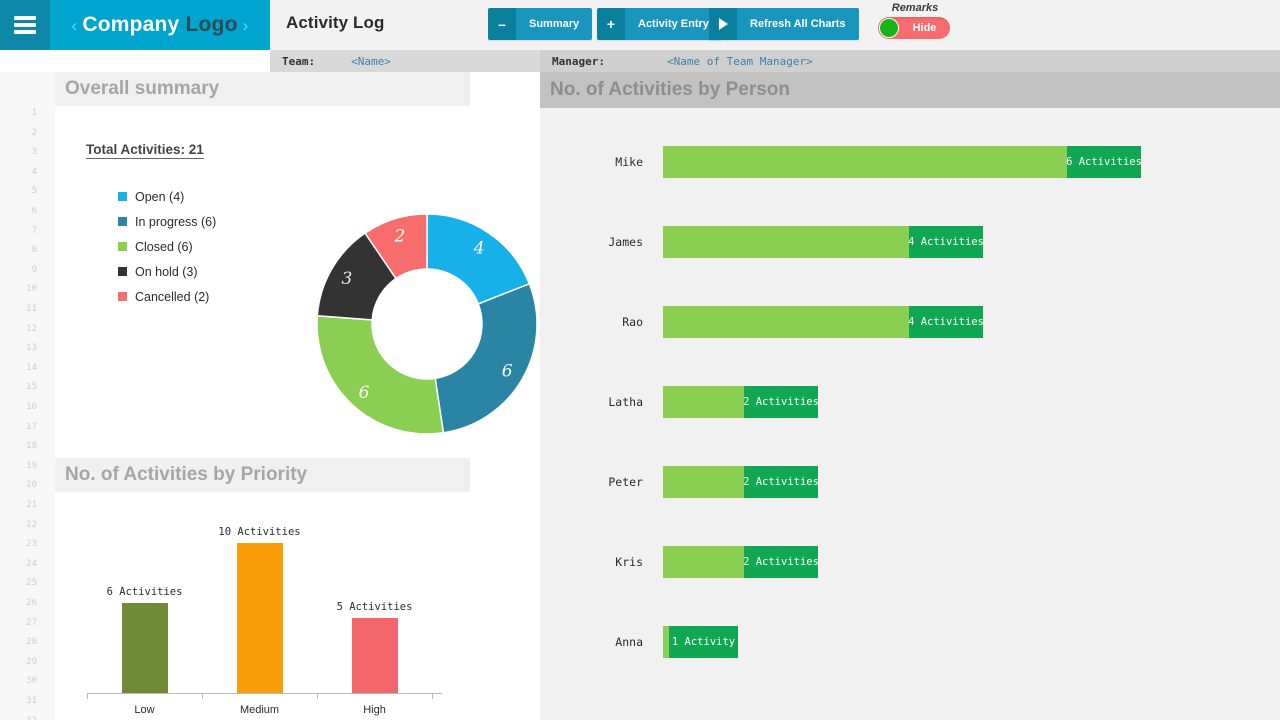 This screenshot has width=1280, height=720. Describe the element at coordinates (31, 309) in the screenshot. I see `row-number: 11` at that location.